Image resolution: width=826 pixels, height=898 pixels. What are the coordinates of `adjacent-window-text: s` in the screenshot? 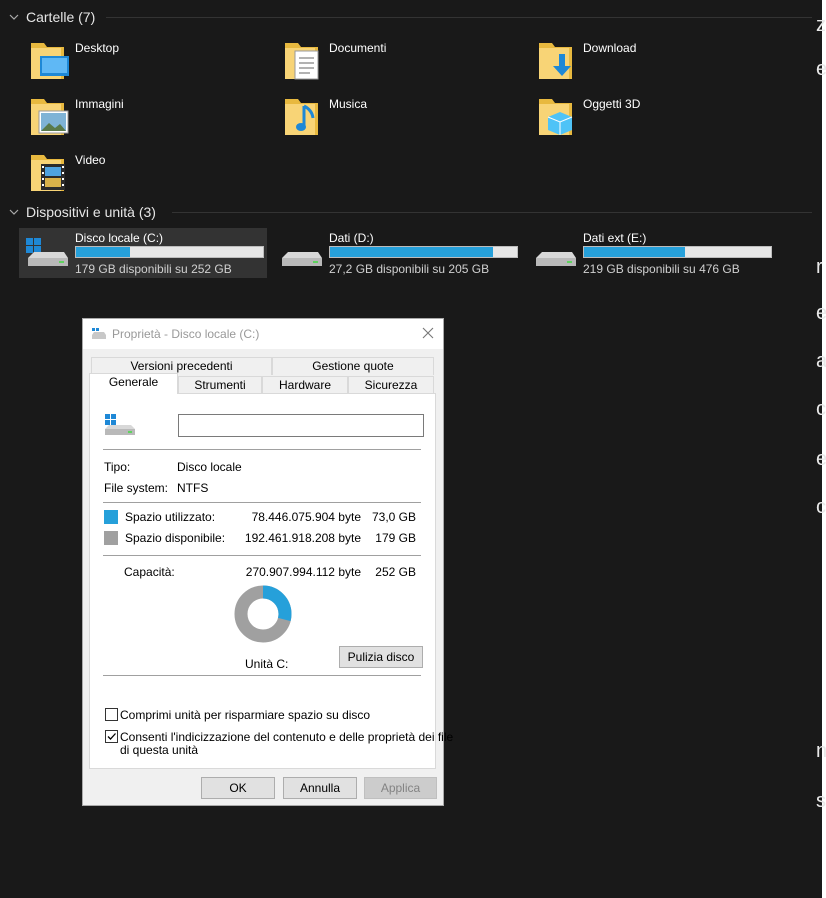 It's located at (821, 801).